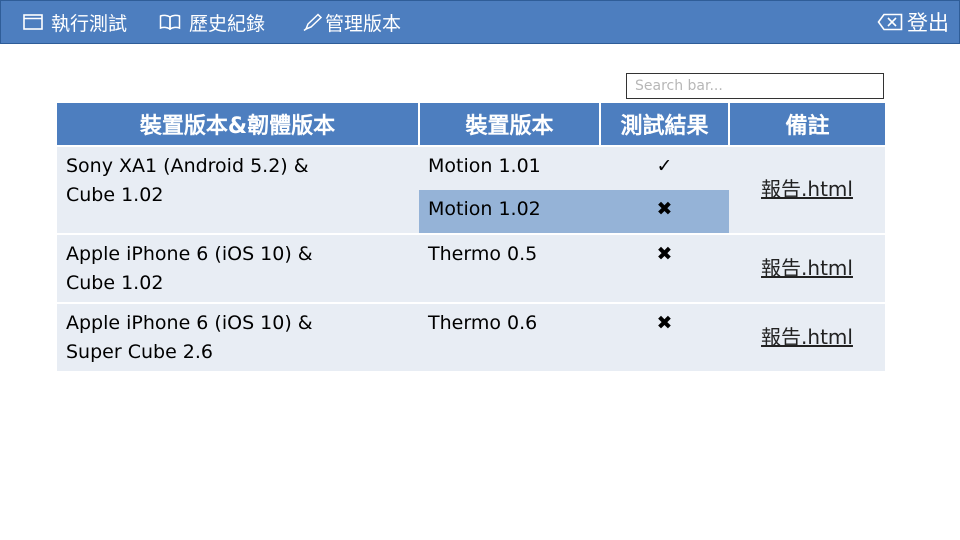 This screenshot has height=540, width=960. Describe the element at coordinates (509, 268) in the screenshot. I see `version-cell: Thermo 0.5` at that location.